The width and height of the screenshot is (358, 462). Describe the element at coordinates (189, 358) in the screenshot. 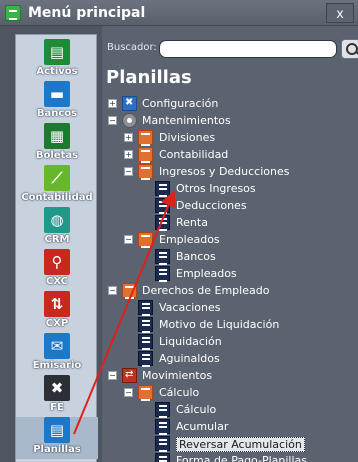

I see `tree-item: Aguinaldos` at that location.